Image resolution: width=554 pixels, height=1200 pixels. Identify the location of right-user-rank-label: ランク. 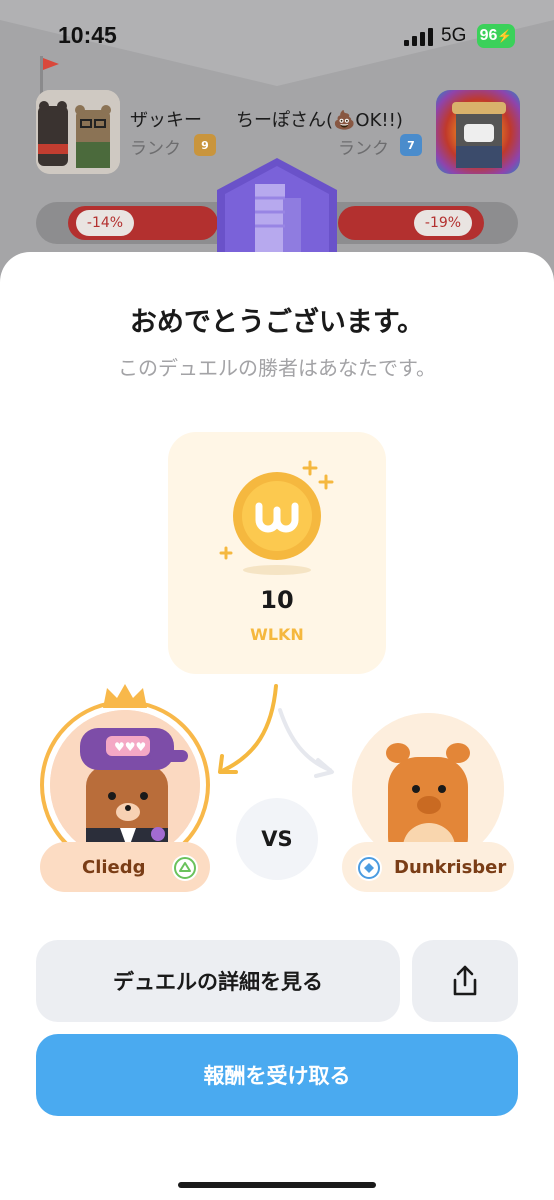
(363, 149).